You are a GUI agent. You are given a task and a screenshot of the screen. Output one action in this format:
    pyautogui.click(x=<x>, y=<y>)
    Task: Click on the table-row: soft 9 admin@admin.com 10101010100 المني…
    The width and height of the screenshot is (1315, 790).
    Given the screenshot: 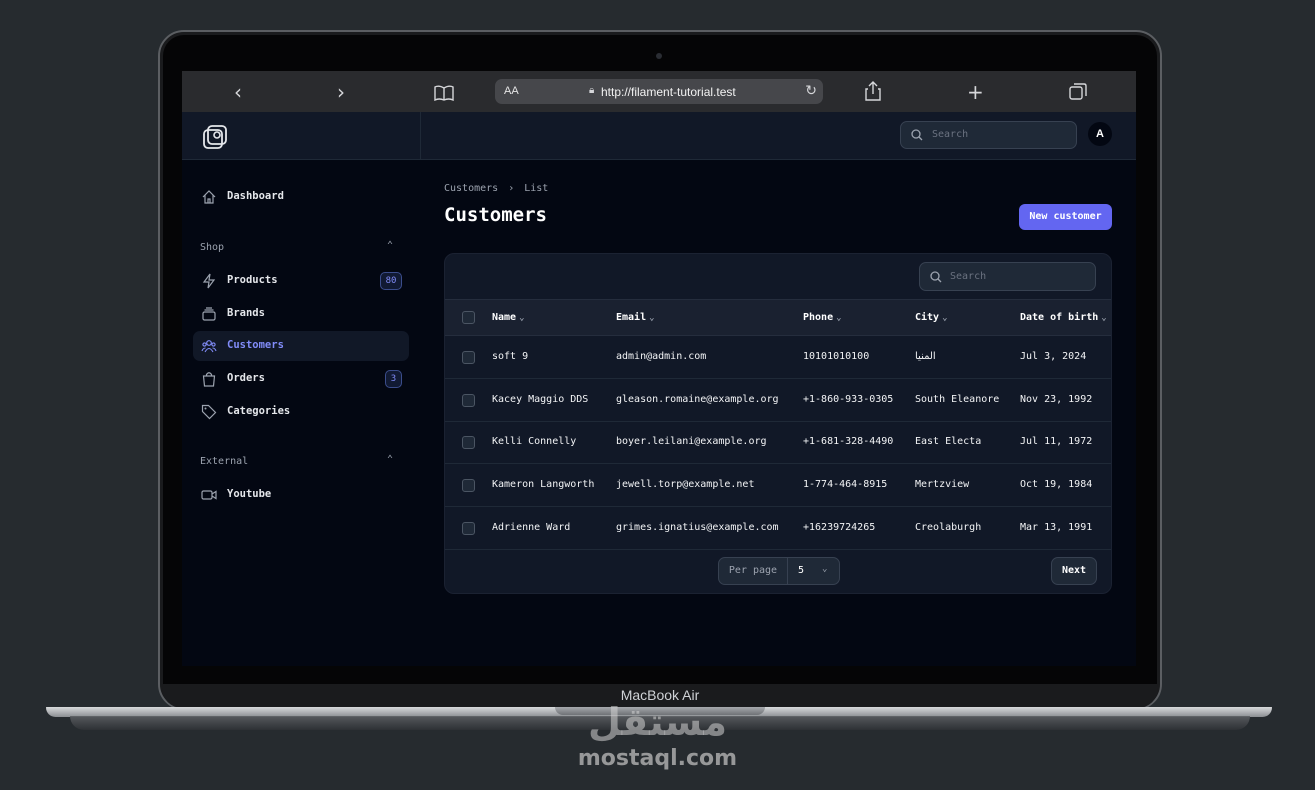 What is the action you would take?
    pyautogui.click(x=778, y=357)
    